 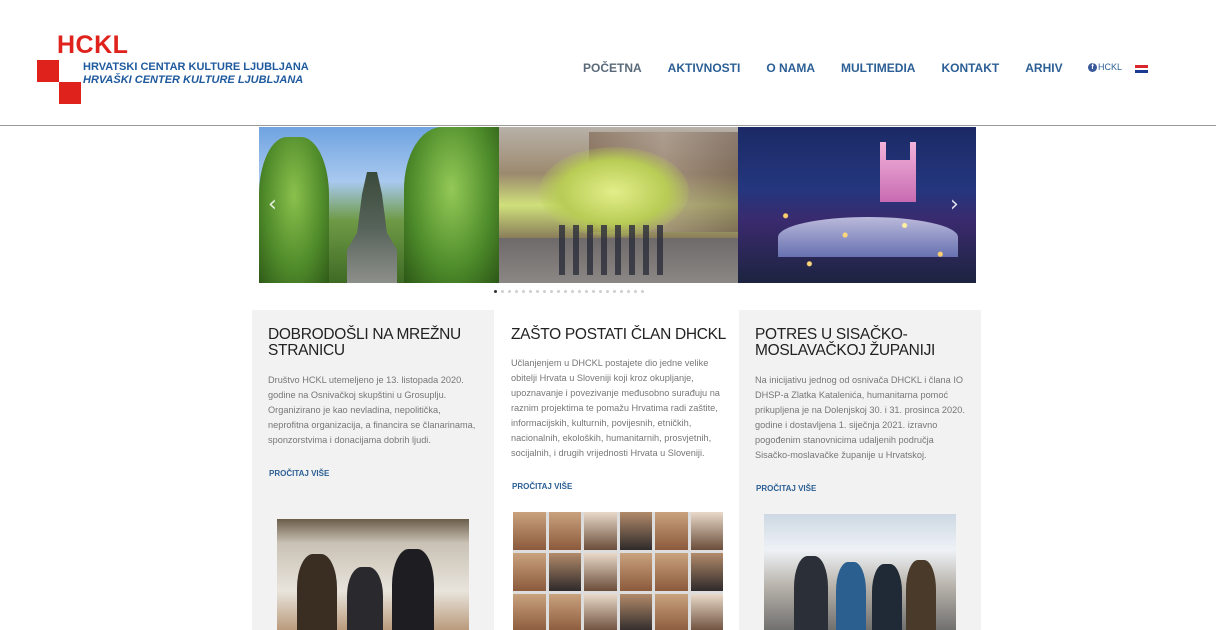 What do you see at coordinates (193, 80) in the screenshot?
I see `logo-line-2: HRVAŠKI CENTER KULTURE LJUBLJANA` at bounding box center [193, 80].